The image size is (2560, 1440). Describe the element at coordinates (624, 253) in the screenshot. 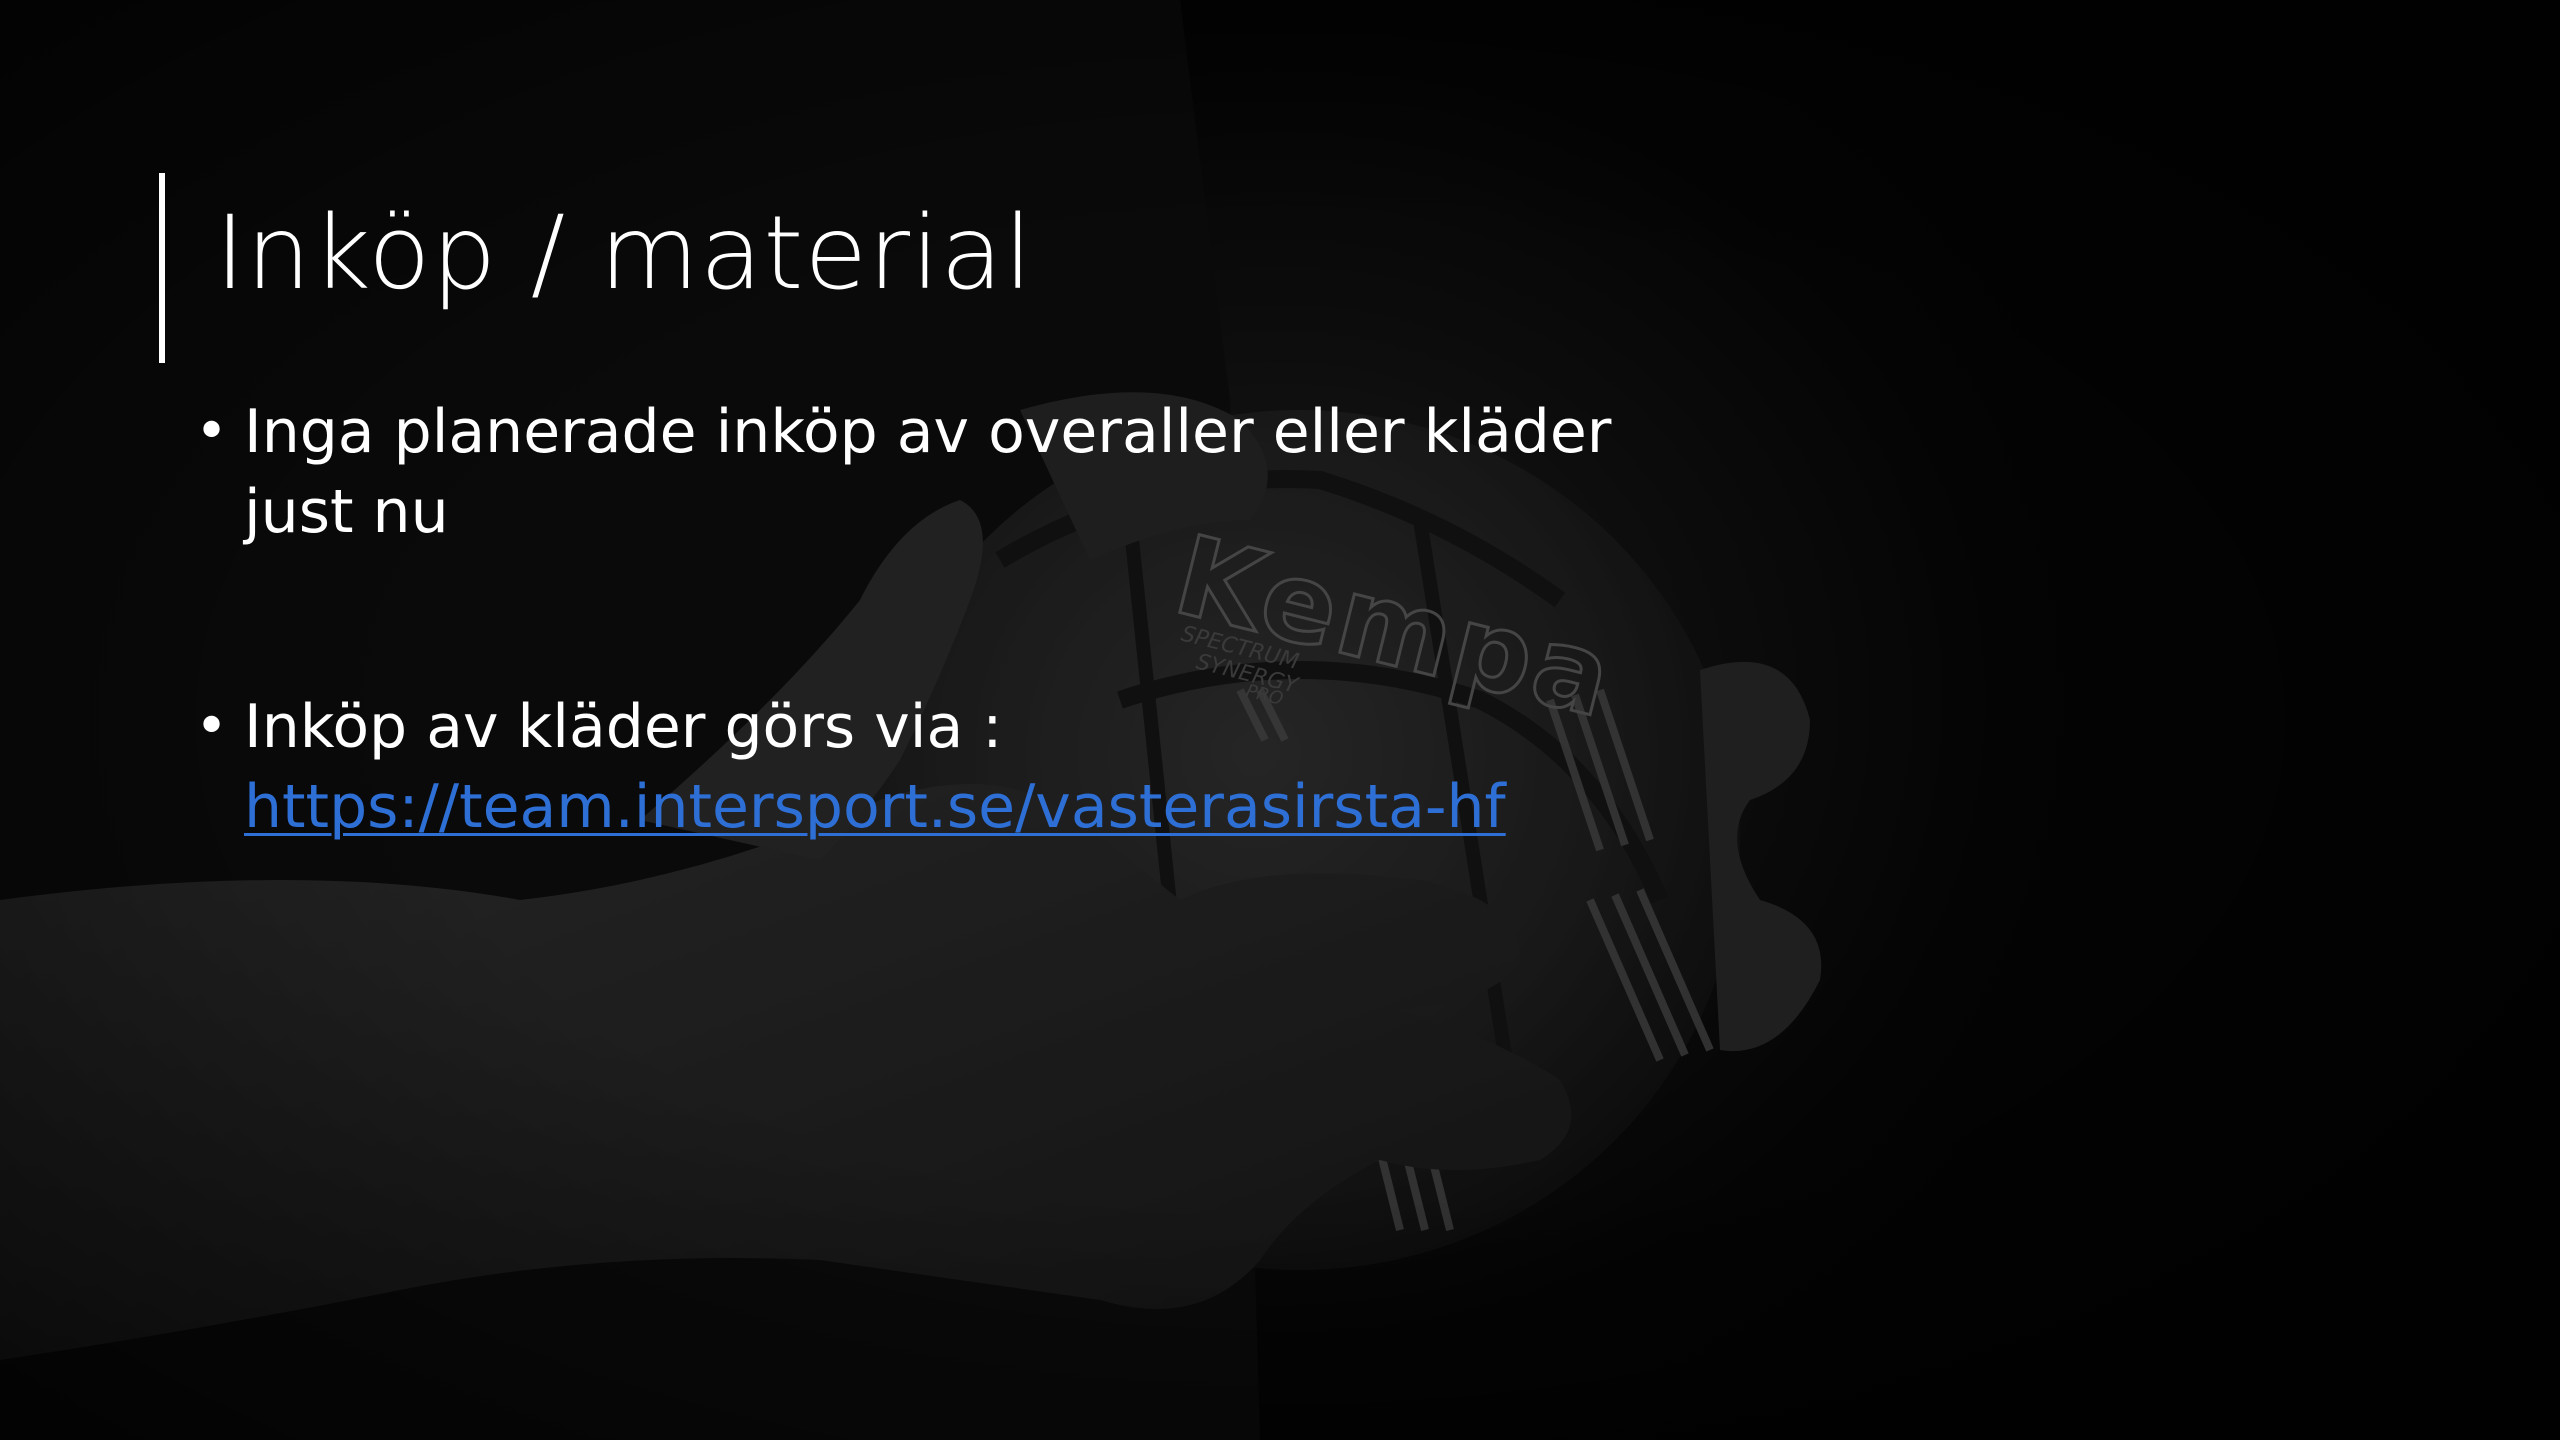

I see `slide-title: Inköp / material` at that location.